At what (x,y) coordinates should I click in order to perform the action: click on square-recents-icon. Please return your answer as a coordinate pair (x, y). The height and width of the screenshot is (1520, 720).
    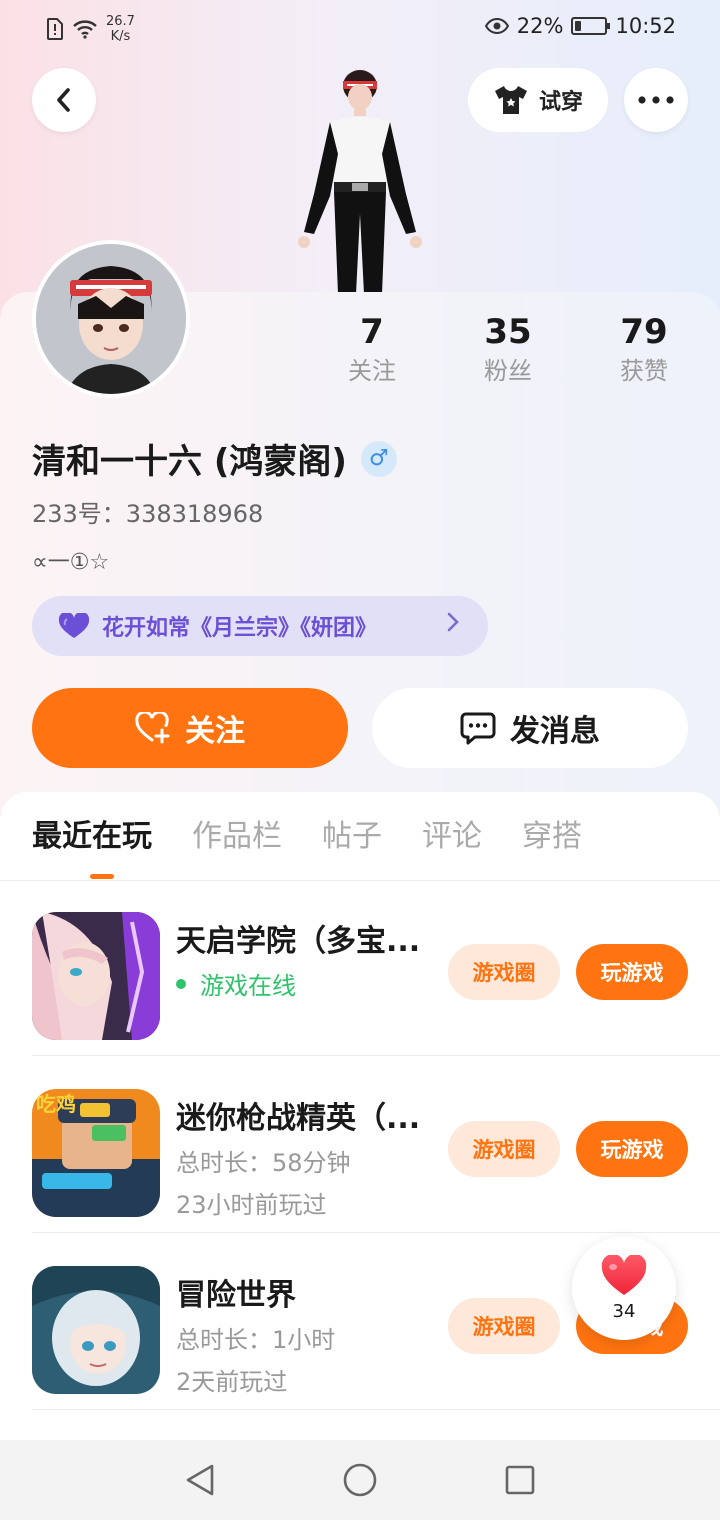
    Looking at the image, I should click on (520, 1480).